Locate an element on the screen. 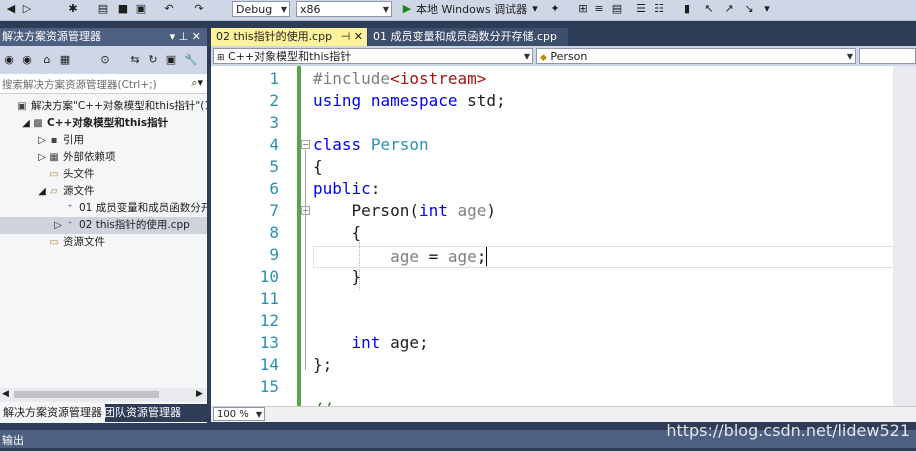 The height and width of the screenshot is (451, 916). sync-icon: ⇆ is located at coordinates (135, 60).